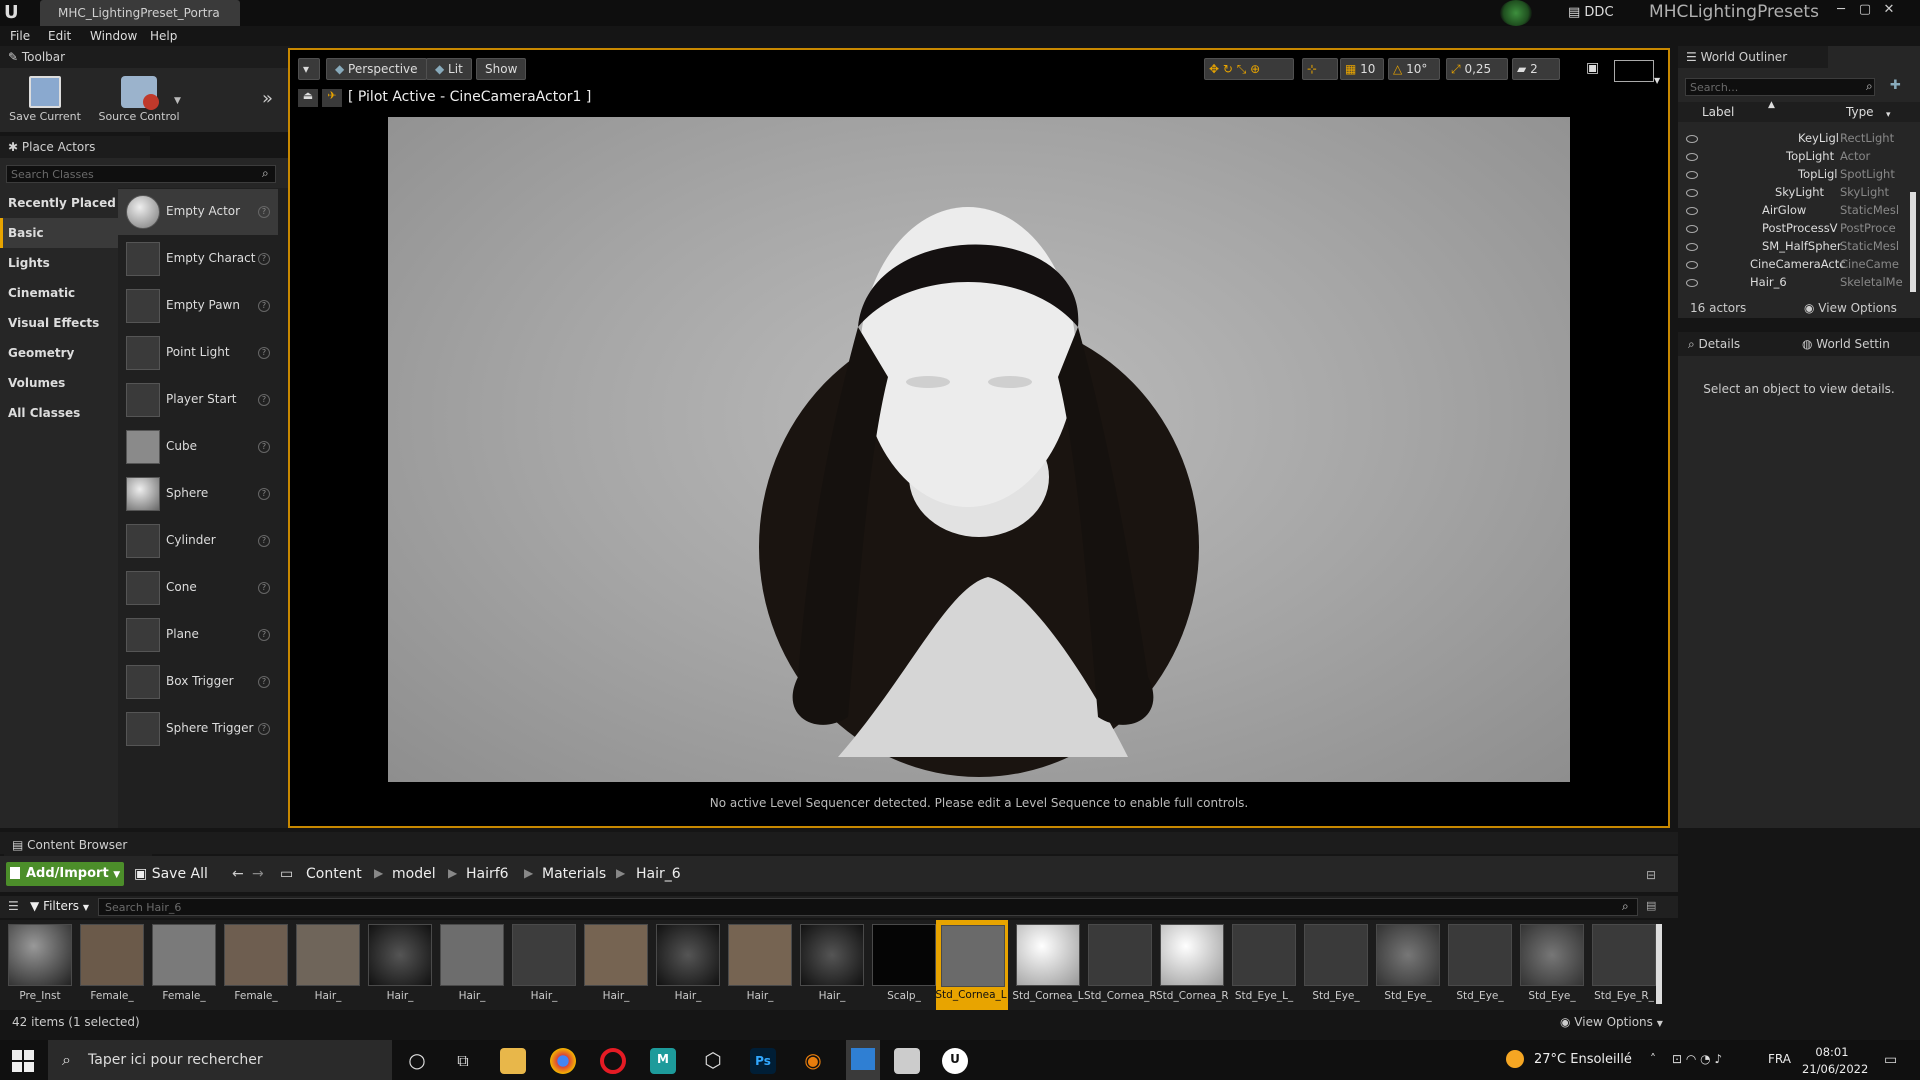 The width and height of the screenshot is (1920, 1080). I want to click on outliner-scrollbar, so click(1913, 242).